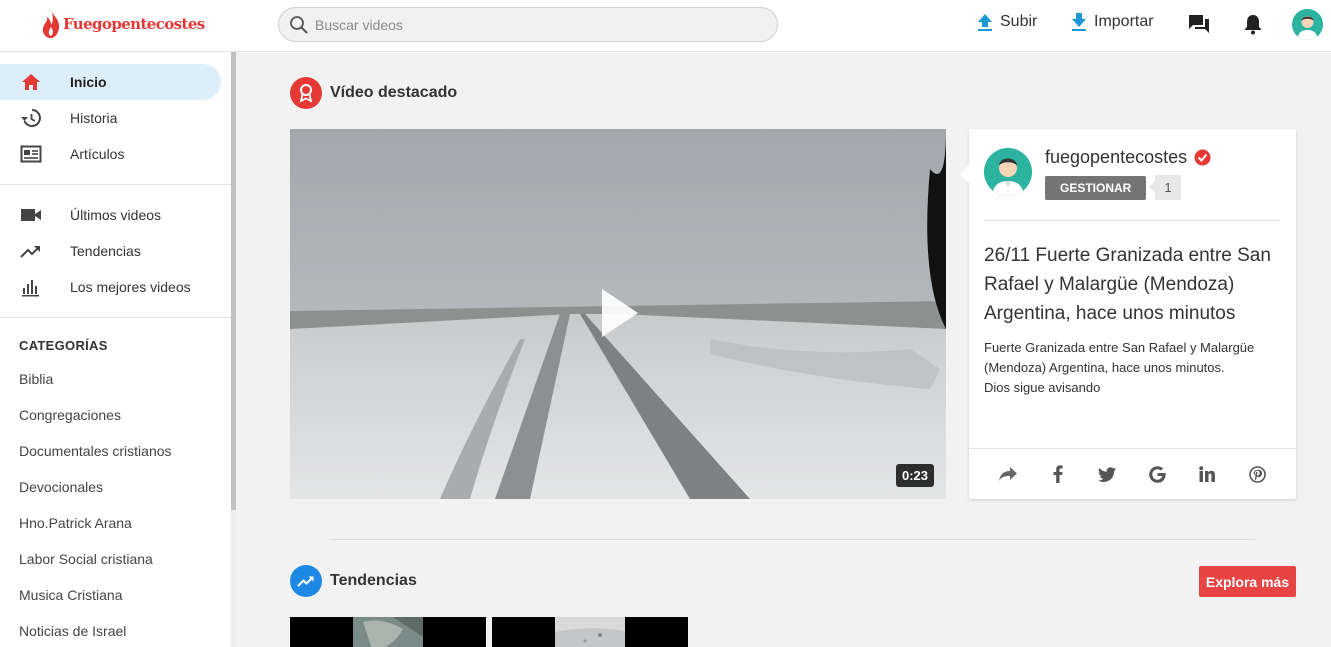 The image size is (1331, 647). Describe the element at coordinates (116, 215) in the screenshot. I see `sidebar-item-label: Últimos videos` at that location.